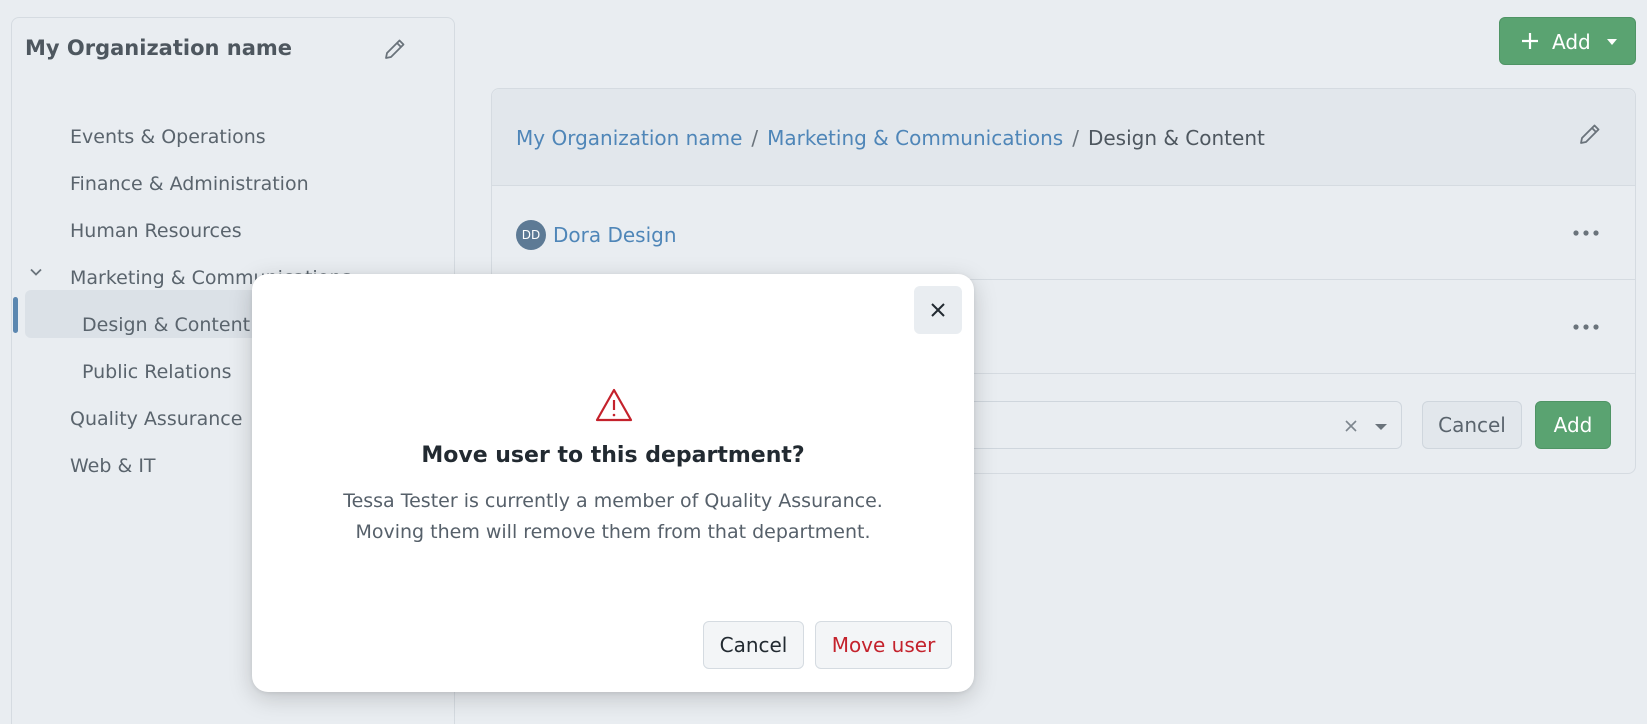  Describe the element at coordinates (166, 325) in the screenshot. I see `sidebar-item-design-content: Design & Content` at that location.